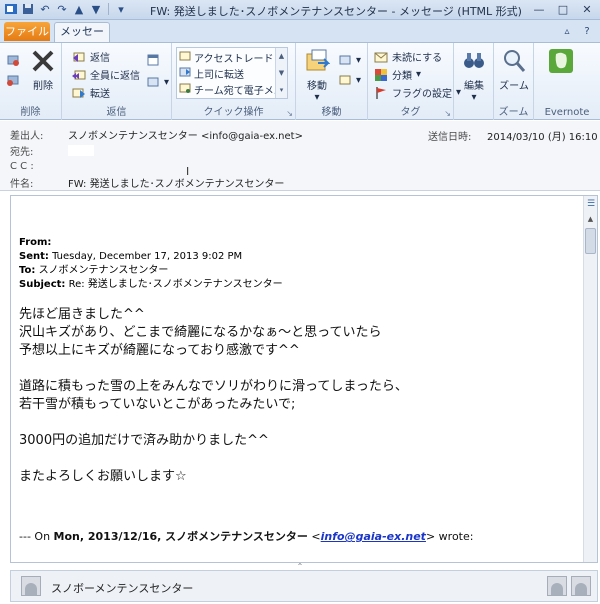 This screenshot has height=604, width=600. What do you see at coordinates (103, 476) in the screenshot?
I see `message-line: またよろしくお願いします☆` at bounding box center [103, 476].